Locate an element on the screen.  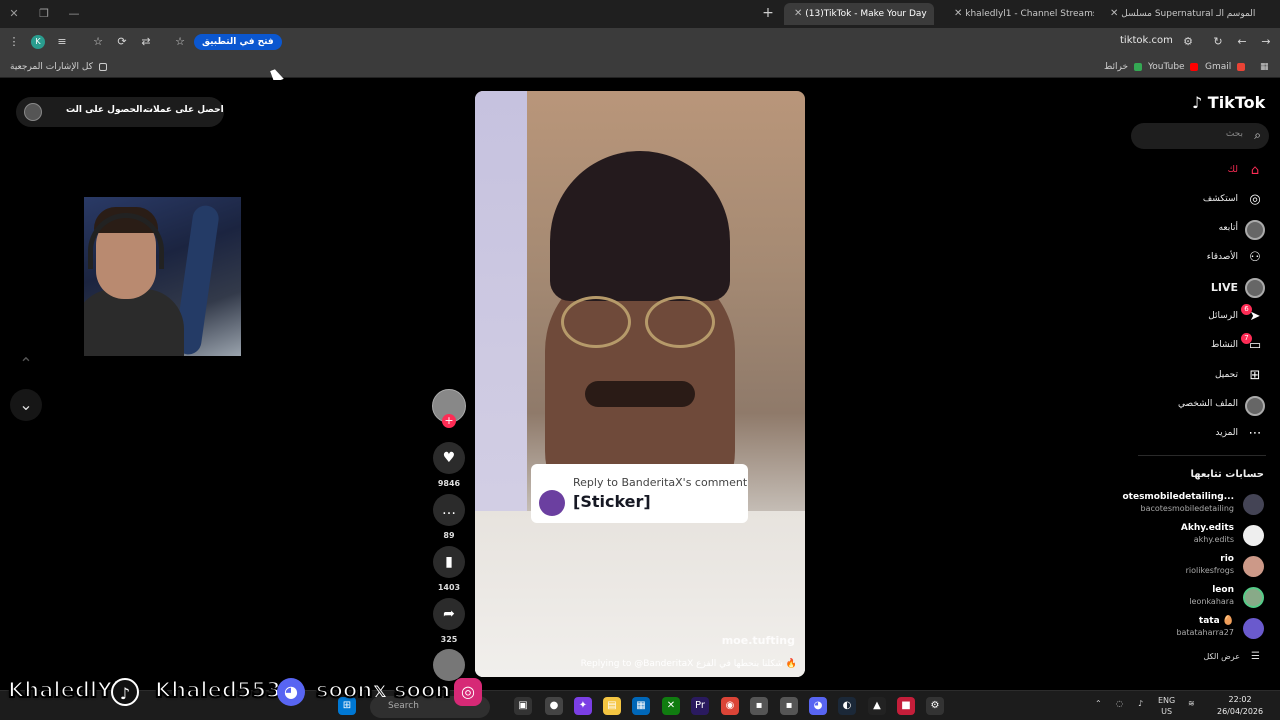
app-icon: ■ is located at coordinates (906, 706).